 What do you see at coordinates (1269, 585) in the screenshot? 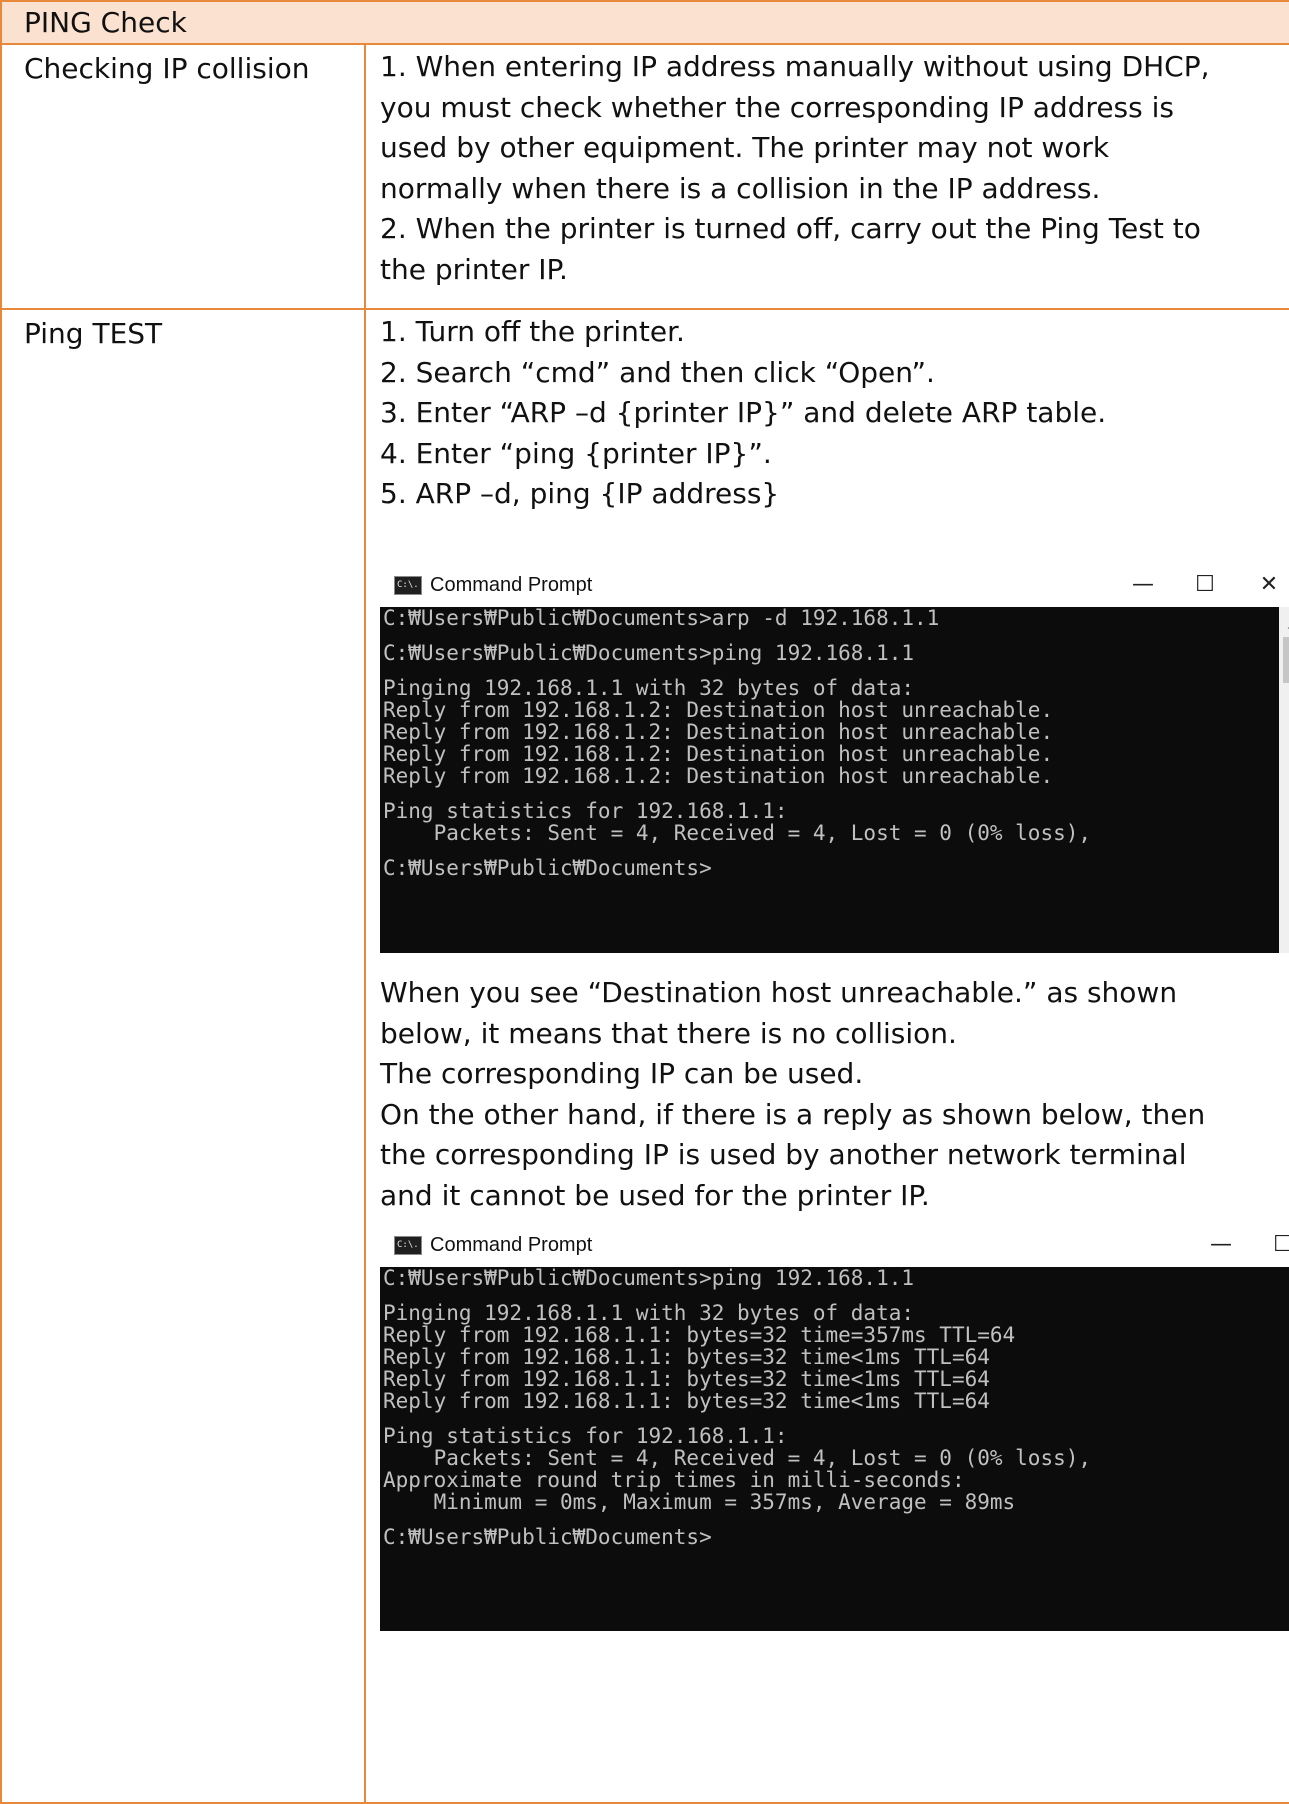
I see `close-icon: ✕` at bounding box center [1269, 585].